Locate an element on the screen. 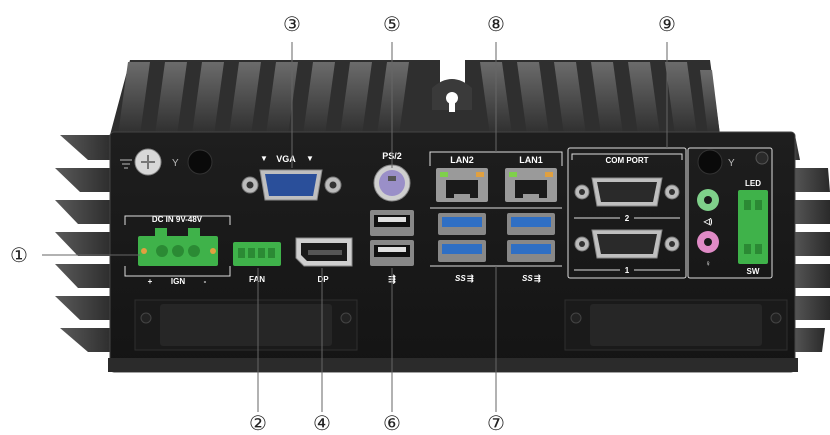  led-label: LED is located at coordinates (753, 183).